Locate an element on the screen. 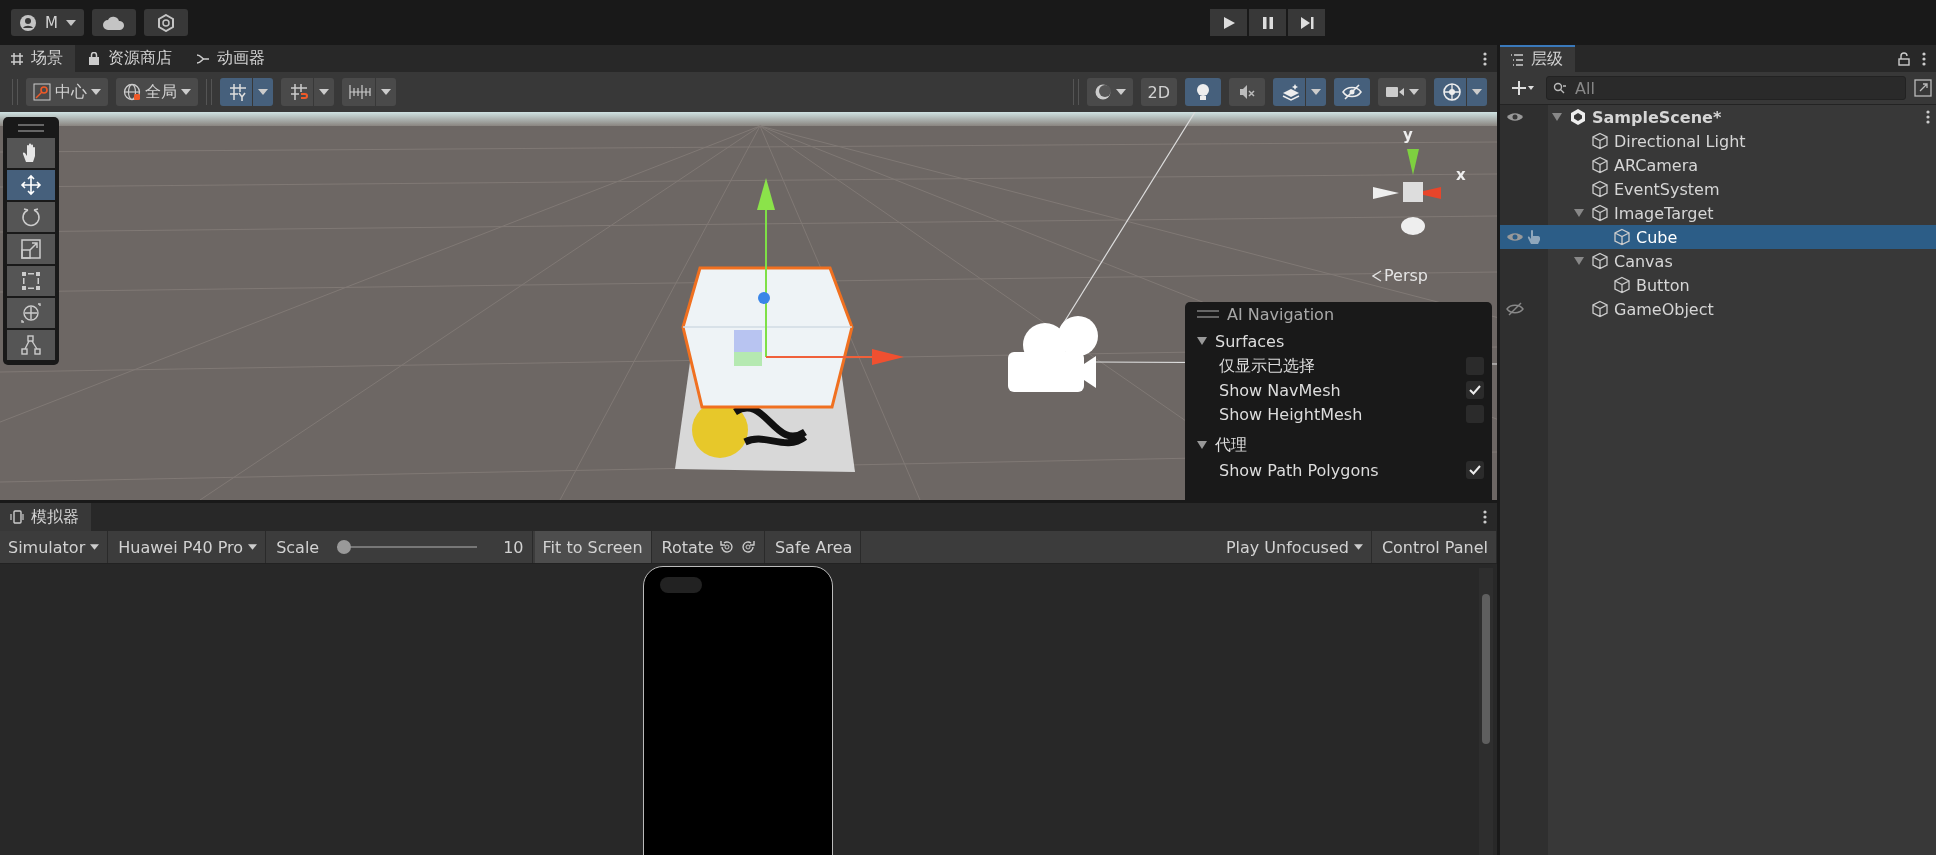  hierarchy-item: Directional Light is located at coordinates (1718, 141).